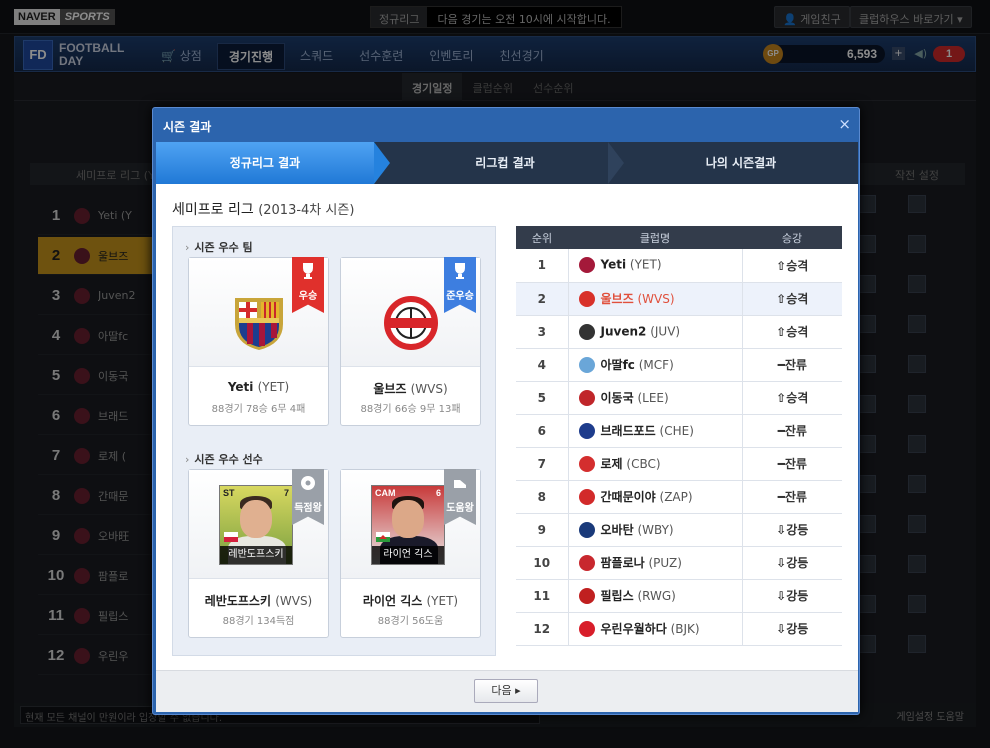 This screenshot has height=748, width=990. I want to click on next-button: 다음 ▸, so click(506, 691).